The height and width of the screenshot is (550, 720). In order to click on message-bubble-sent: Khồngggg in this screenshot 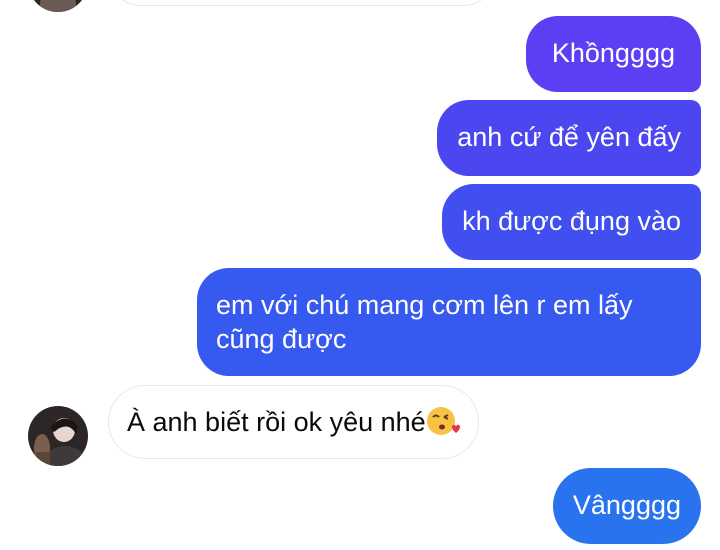, I will do `click(613, 54)`.